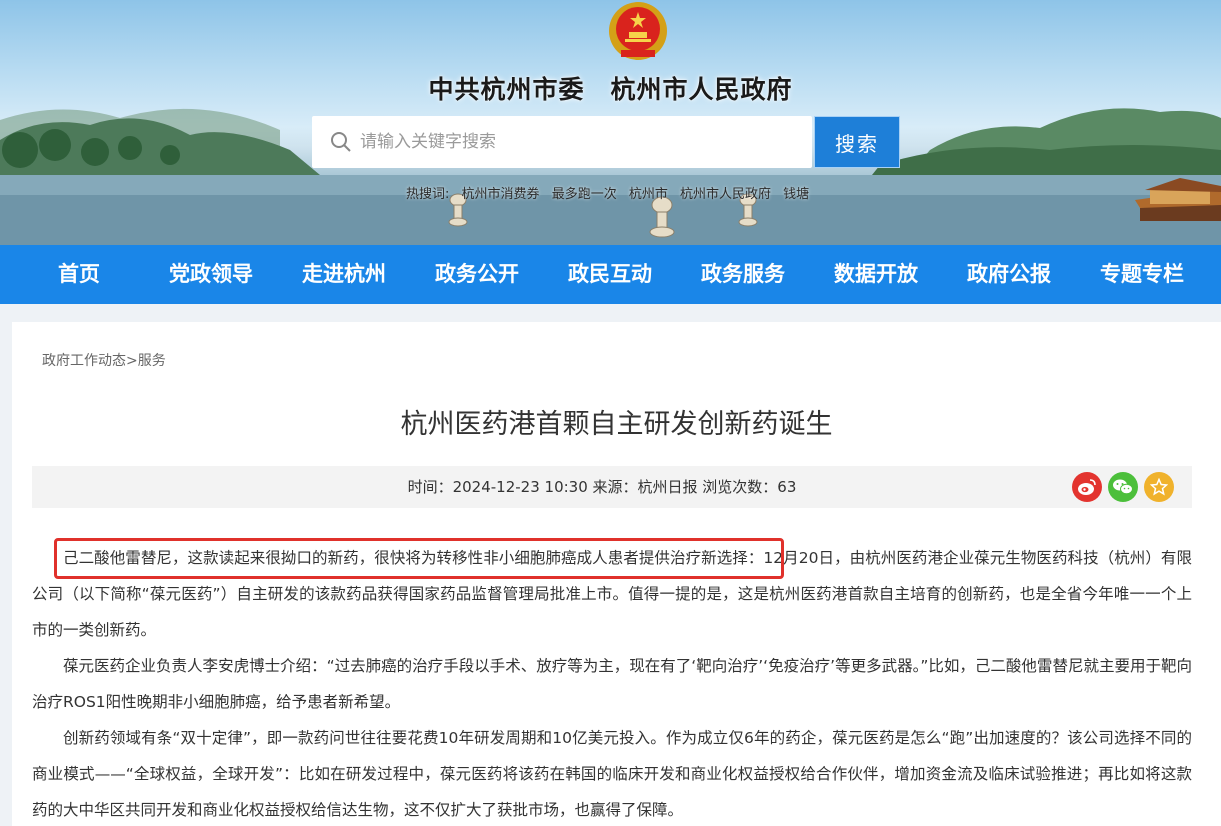 The height and width of the screenshot is (826, 1221). I want to click on article-meta: 时间：2024-12-23 10:30 来源：杭州日报 浏览次数：63, so click(602, 487).